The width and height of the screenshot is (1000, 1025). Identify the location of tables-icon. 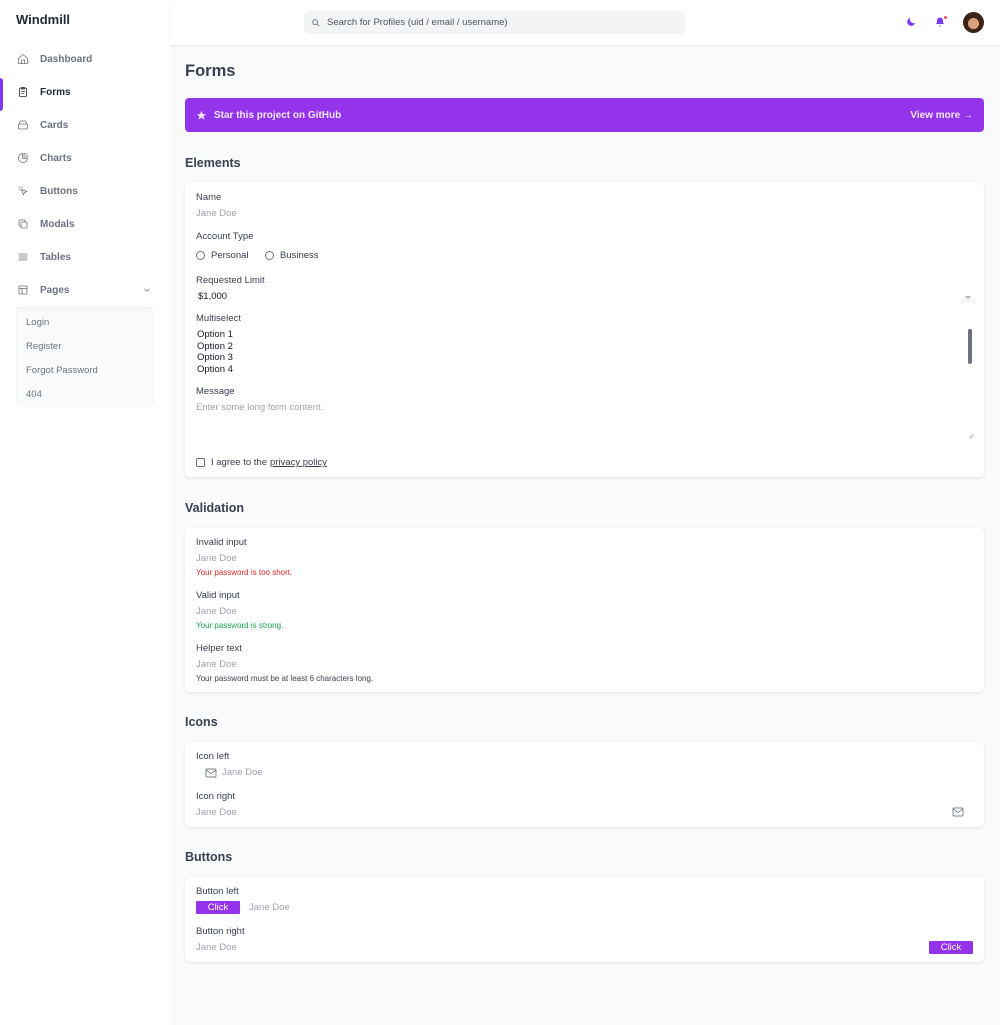
(23, 257).